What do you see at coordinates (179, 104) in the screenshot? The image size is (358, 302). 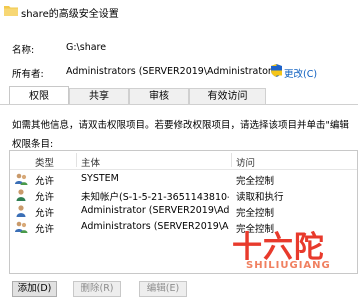 I see `tab-panel-border` at bounding box center [179, 104].